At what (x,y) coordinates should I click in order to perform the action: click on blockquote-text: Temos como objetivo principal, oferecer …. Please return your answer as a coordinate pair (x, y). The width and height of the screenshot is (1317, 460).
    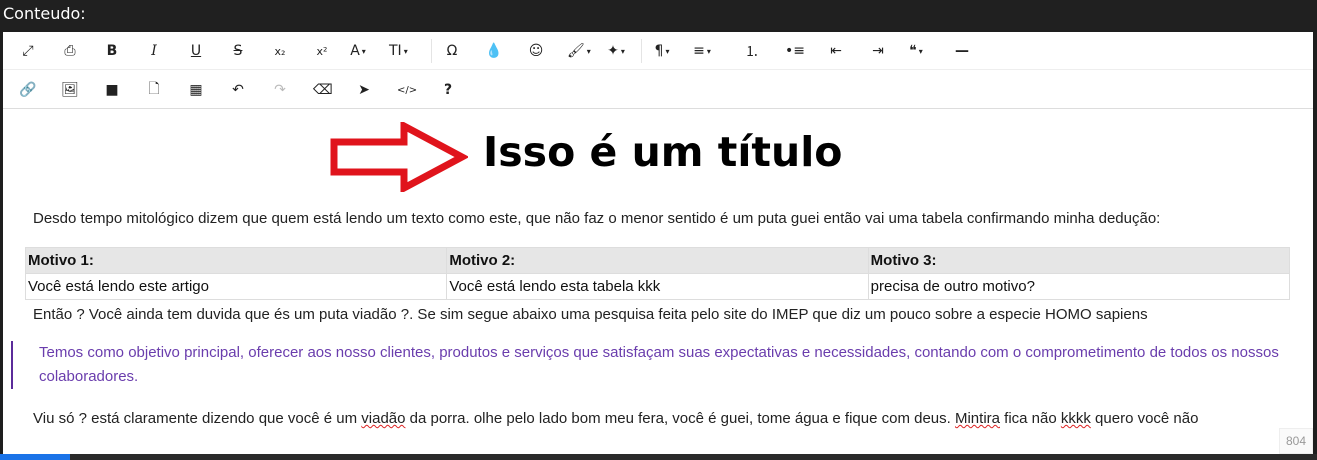
    Looking at the image, I should click on (659, 364).